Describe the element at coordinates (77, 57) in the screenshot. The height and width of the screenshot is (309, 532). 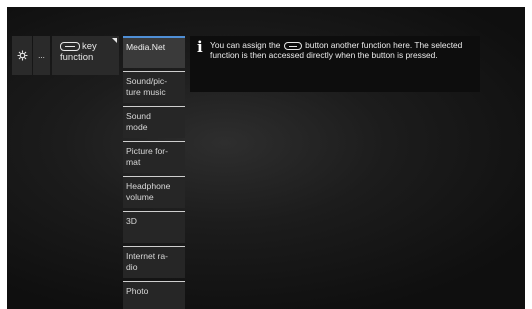
I see `key-function-label-2: function` at that location.